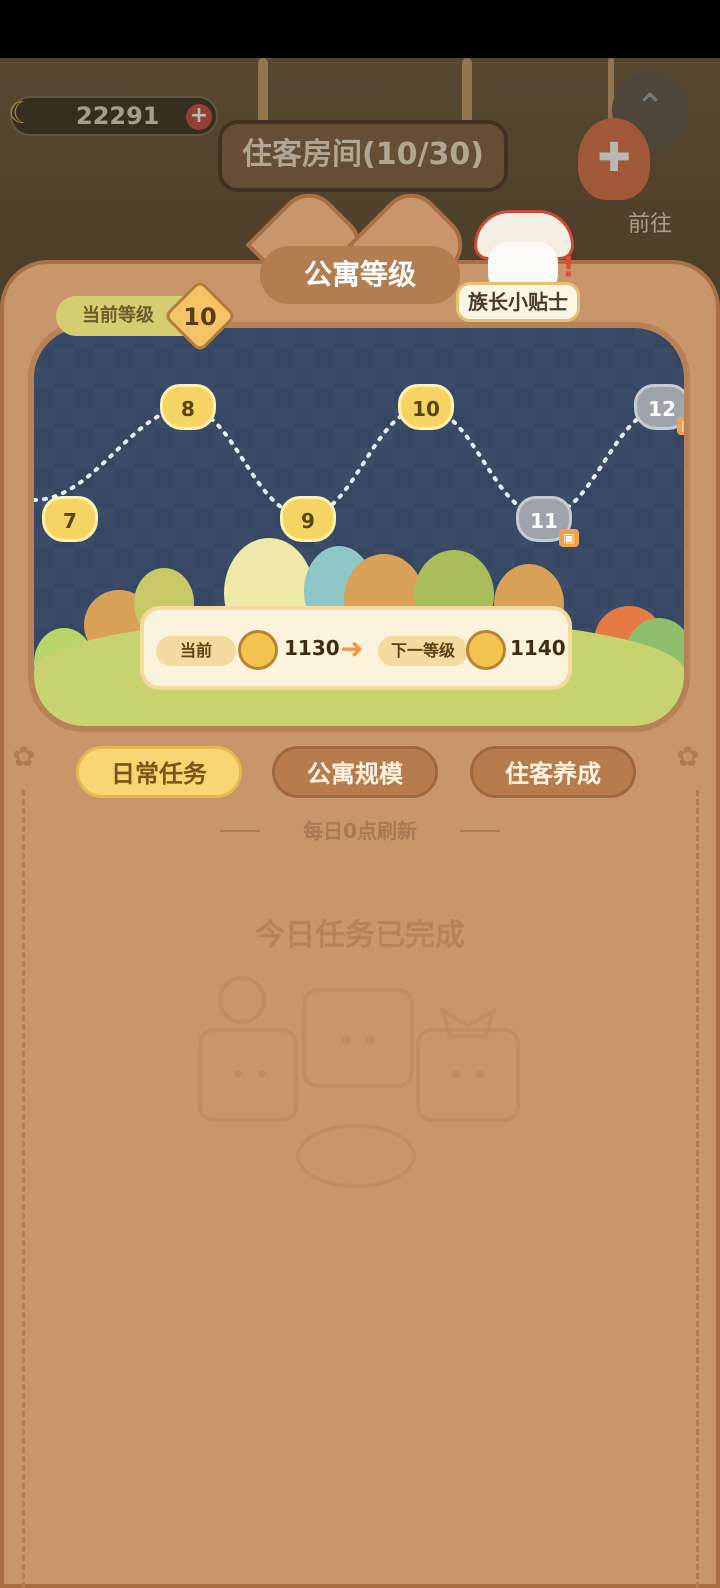 This screenshot has width=720, height=1588. Describe the element at coordinates (662, 409) in the screenshot. I see `level-node-12-label: 12` at that location.